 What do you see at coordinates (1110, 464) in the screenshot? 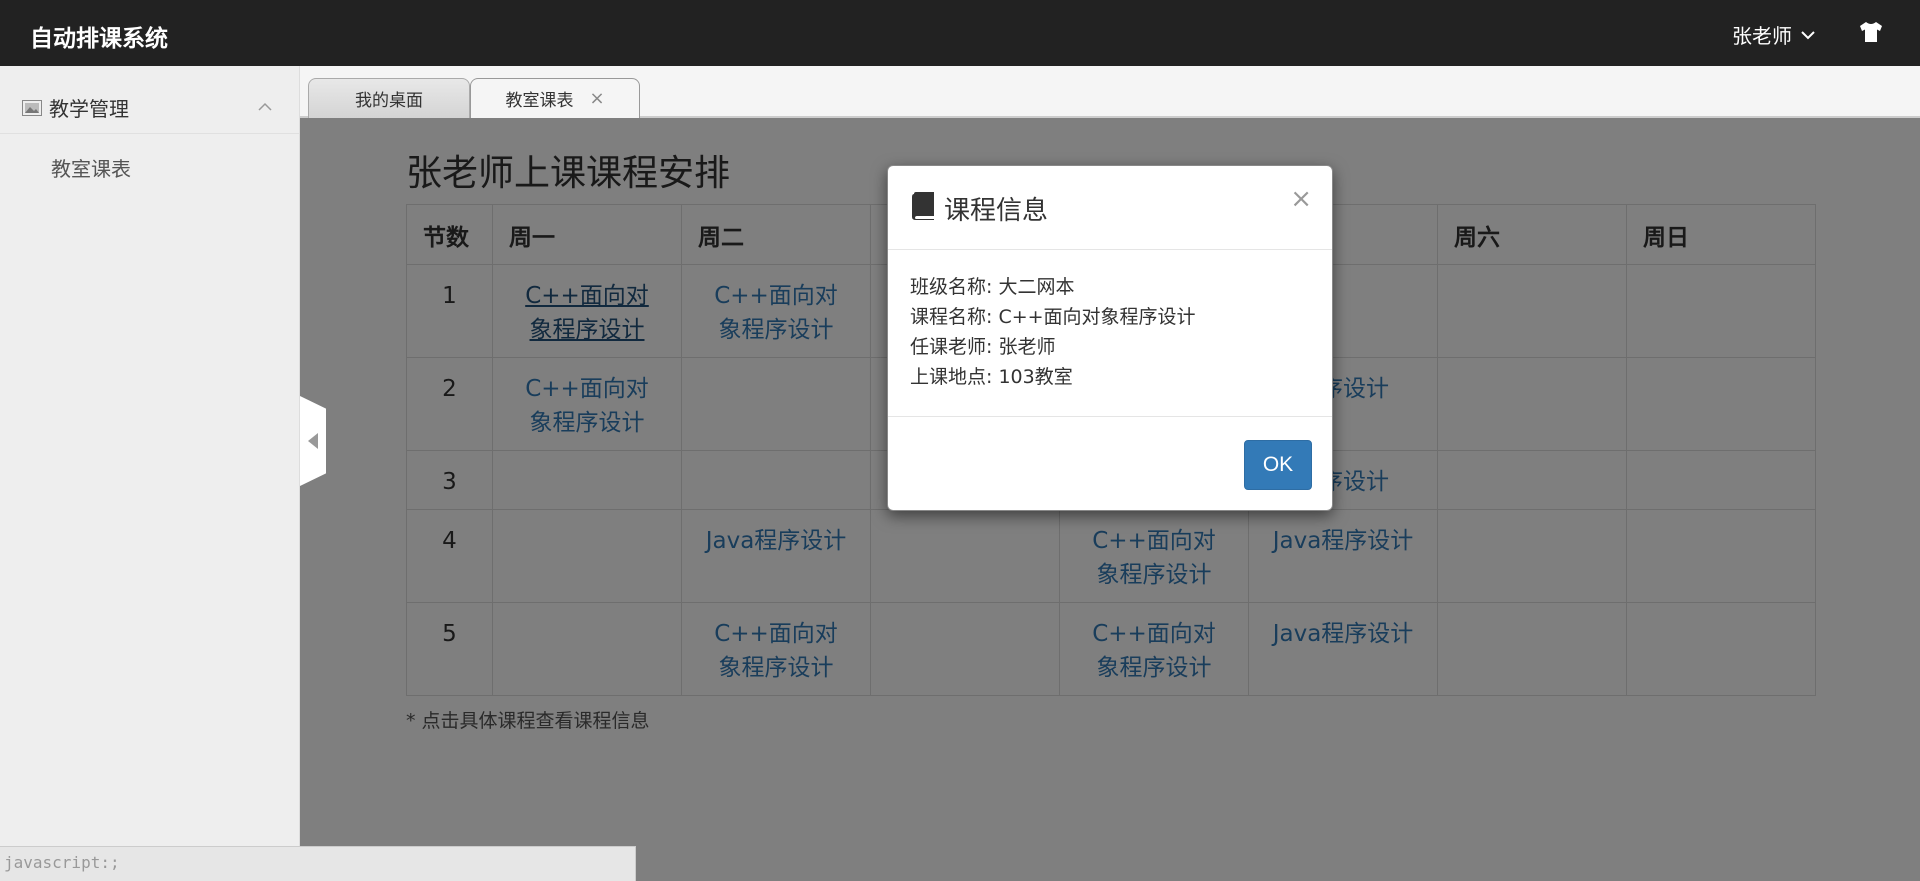
I see `modal-footer: OK` at bounding box center [1110, 464].